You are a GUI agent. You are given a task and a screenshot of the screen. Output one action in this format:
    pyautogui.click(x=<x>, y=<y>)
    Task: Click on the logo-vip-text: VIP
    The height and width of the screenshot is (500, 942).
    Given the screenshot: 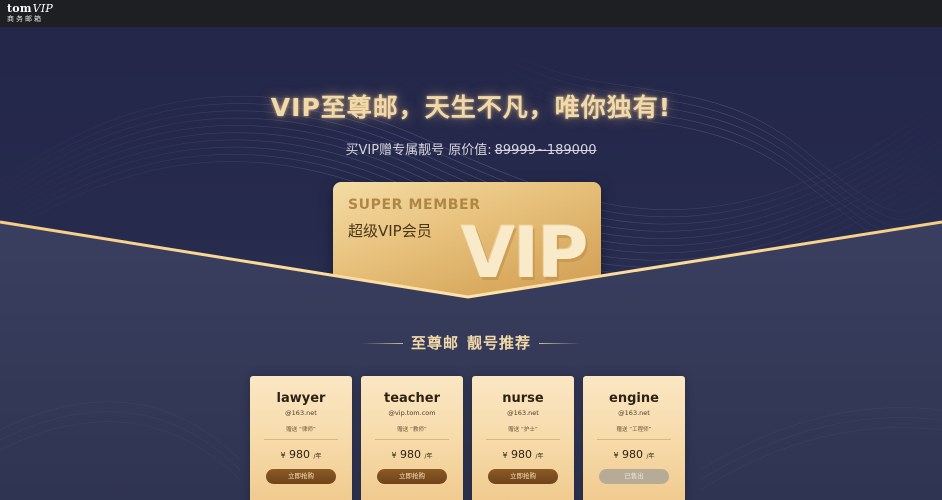 What is the action you would take?
    pyautogui.click(x=42, y=8)
    